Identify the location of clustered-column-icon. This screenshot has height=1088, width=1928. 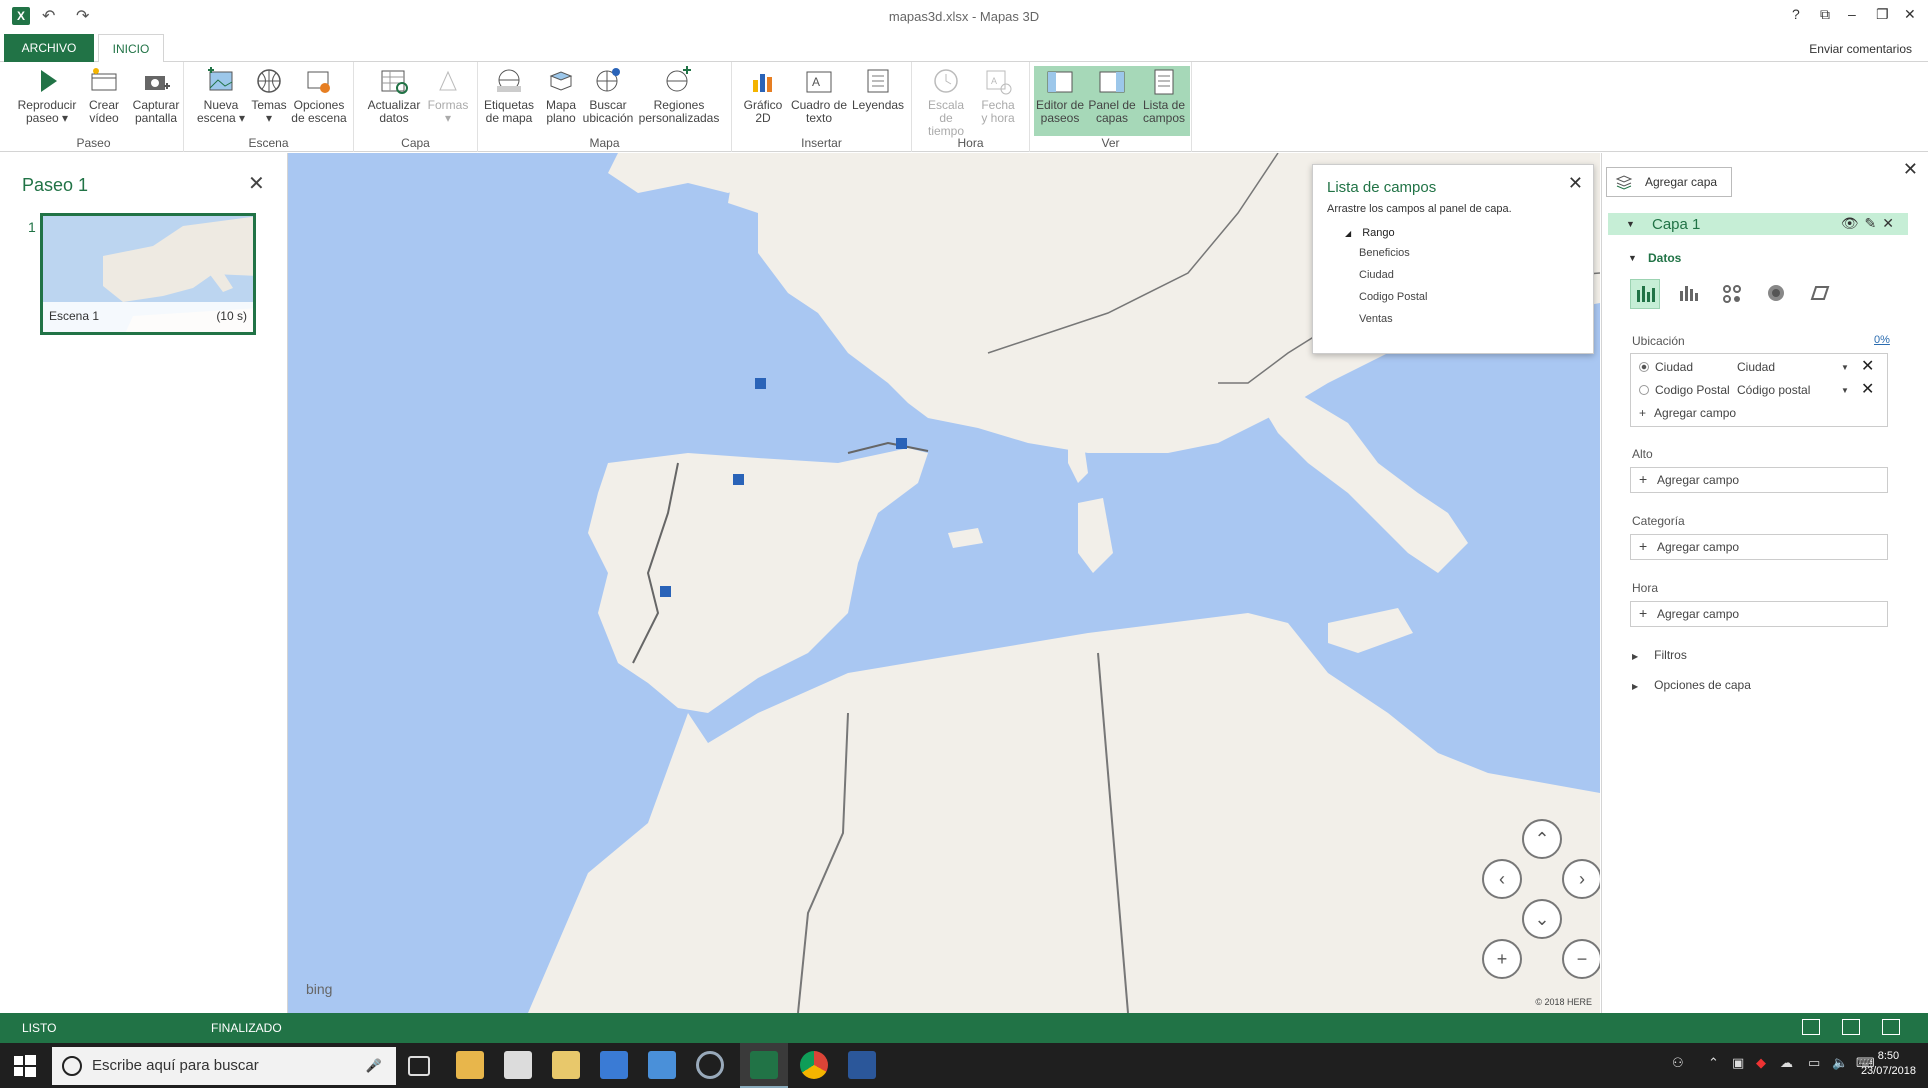
(1689, 294).